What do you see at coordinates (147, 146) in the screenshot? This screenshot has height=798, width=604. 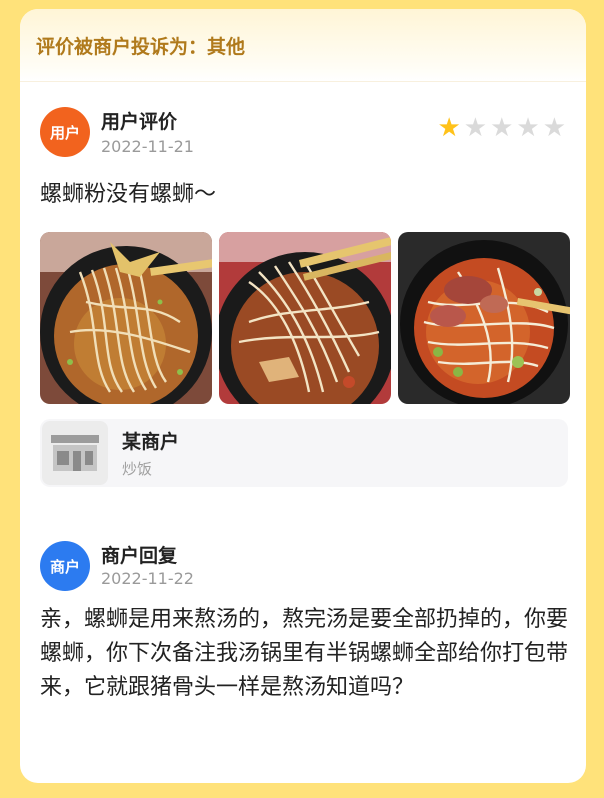 I see `review-date: 2022-11-21` at bounding box center [147, 146].